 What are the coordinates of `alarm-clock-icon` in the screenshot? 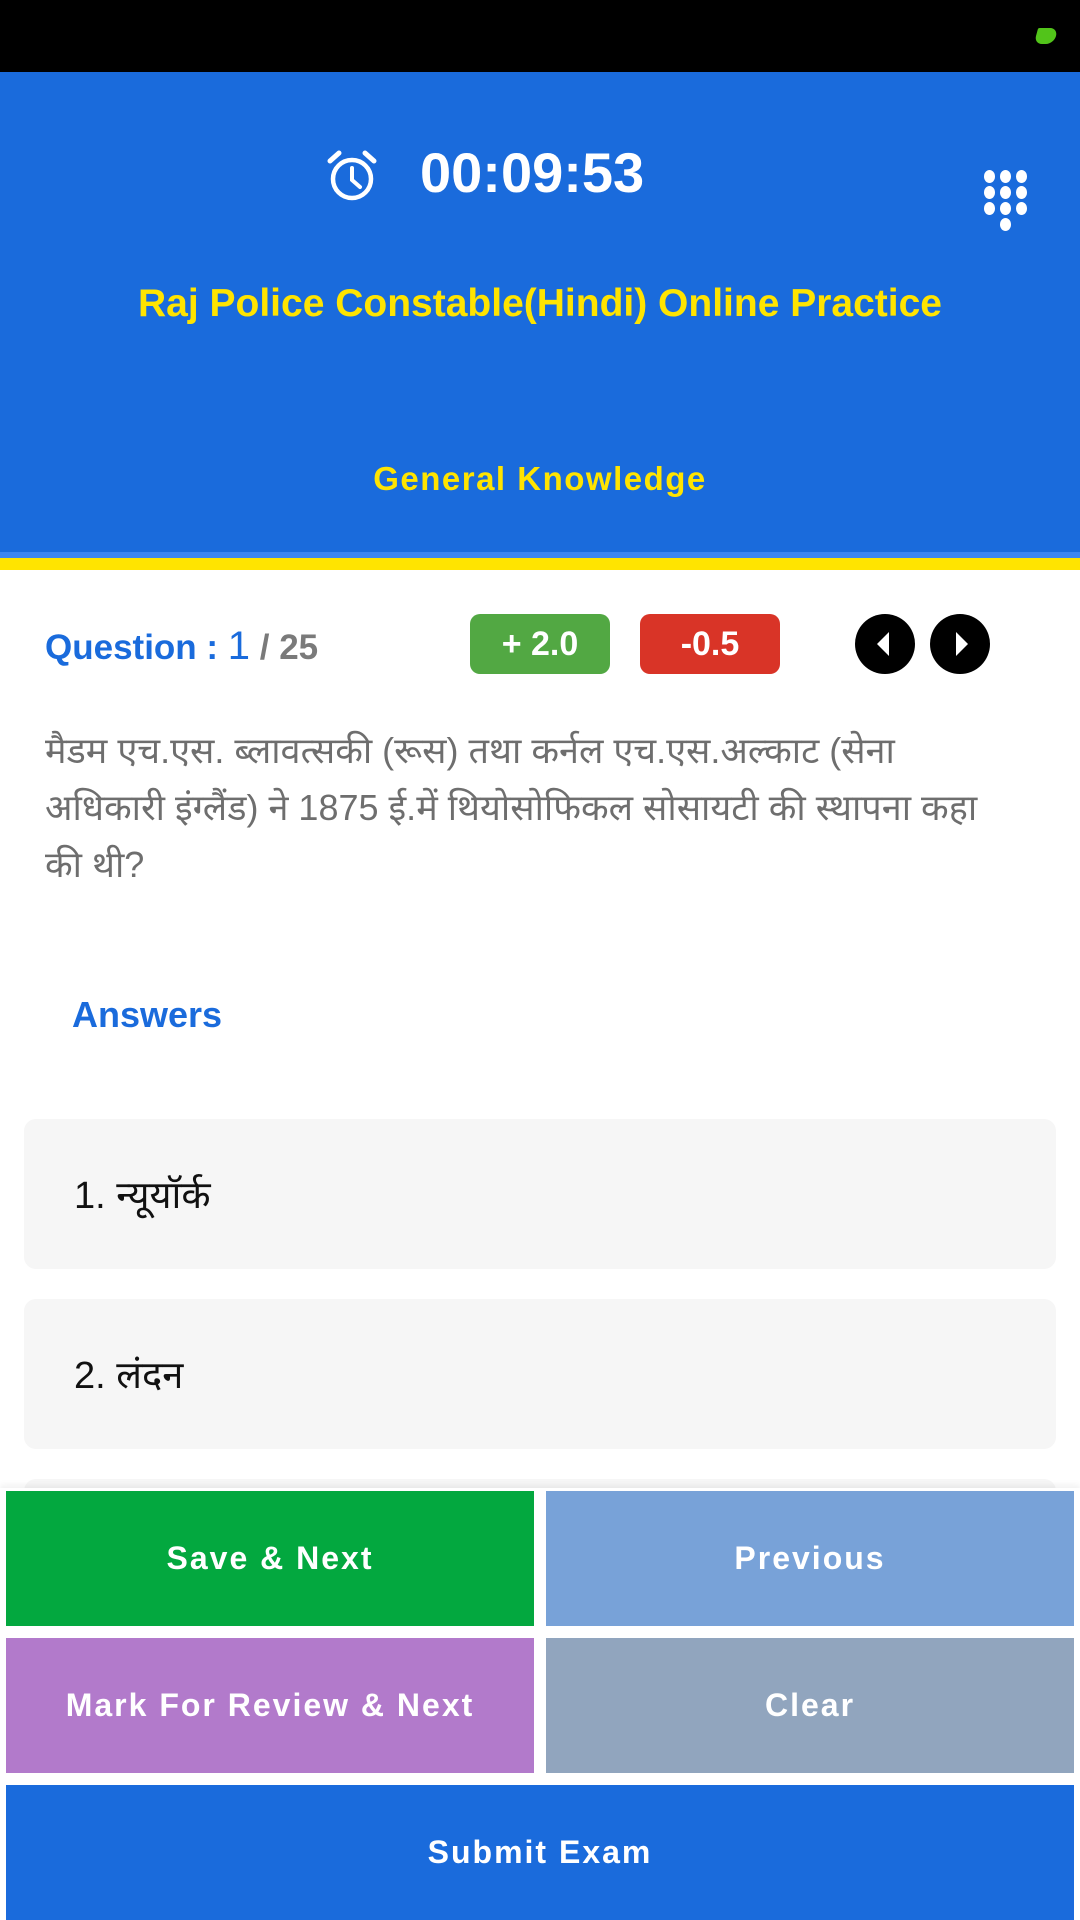 It's located at (352, 176).